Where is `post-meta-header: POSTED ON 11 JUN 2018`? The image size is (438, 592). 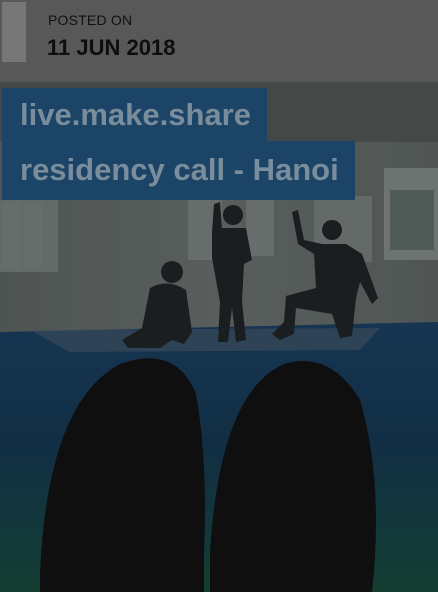
post-meta-header: POSTED ON 11 JUN 2018 is located at coordinates (219, 41).